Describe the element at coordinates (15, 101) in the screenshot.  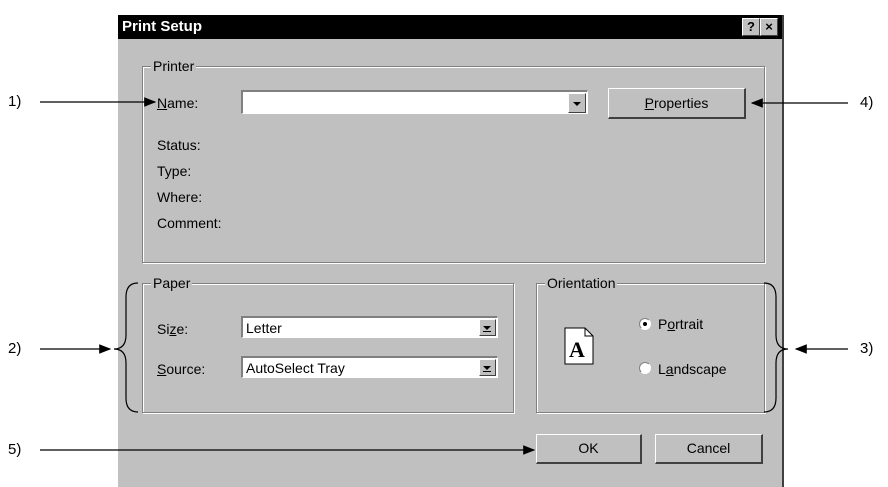
I see `callout-1-label: 1)` at that location.